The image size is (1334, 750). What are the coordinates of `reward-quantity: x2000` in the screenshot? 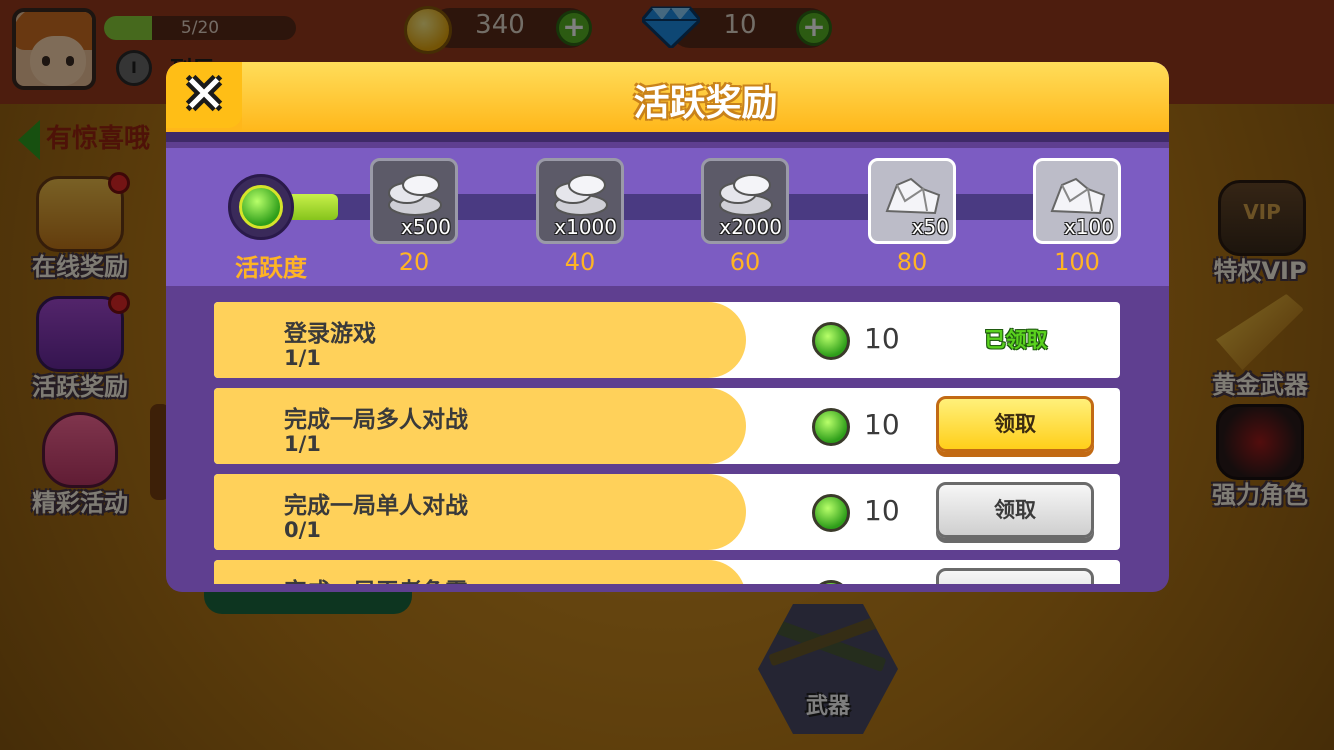 It's located at (750, 227).